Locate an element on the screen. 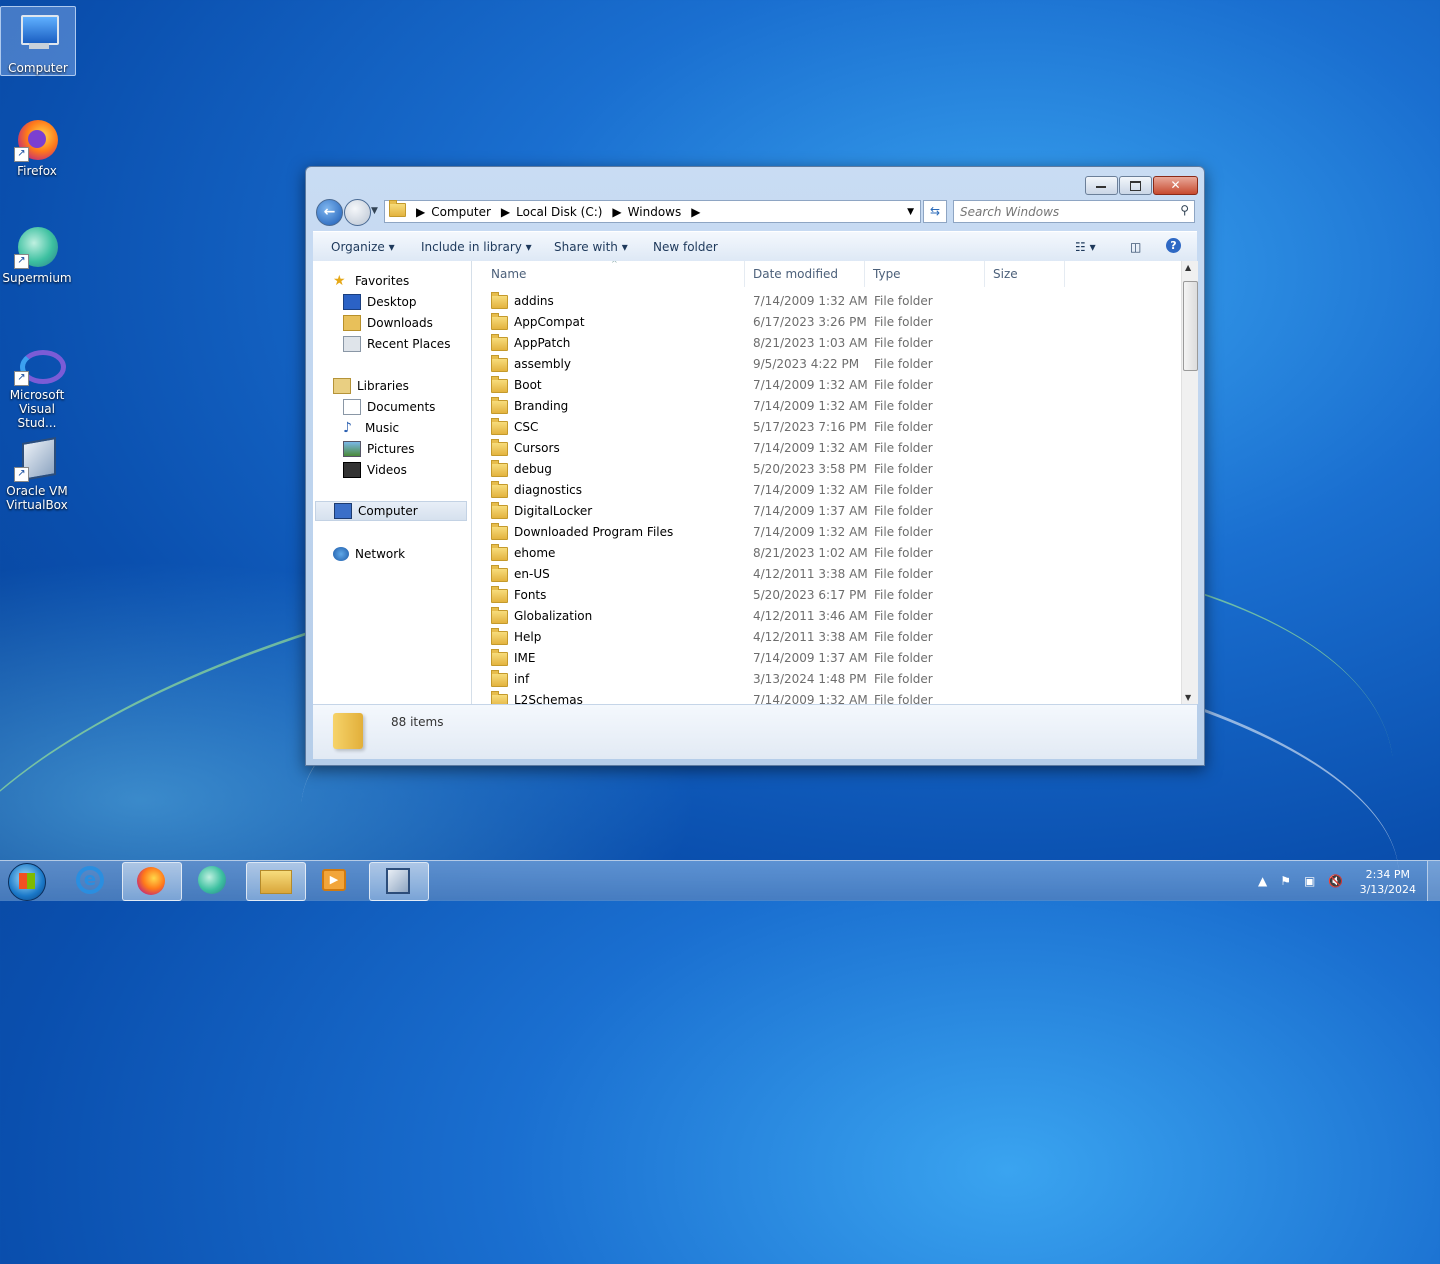 This screenshot has width=1440, height=1264. file-row: inf 3/13/2024 1:48 PM File folder is located at coordinates (831, 679).